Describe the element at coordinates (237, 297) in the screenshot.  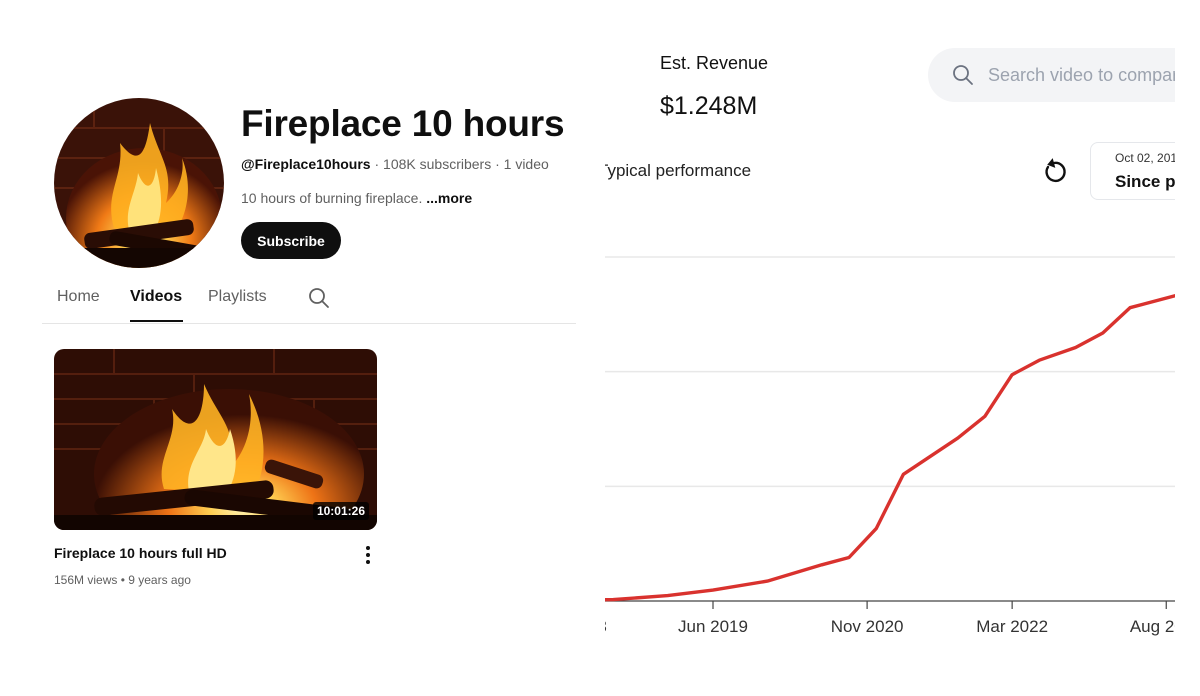
I see `tab-playlists: Playlists` at that location.